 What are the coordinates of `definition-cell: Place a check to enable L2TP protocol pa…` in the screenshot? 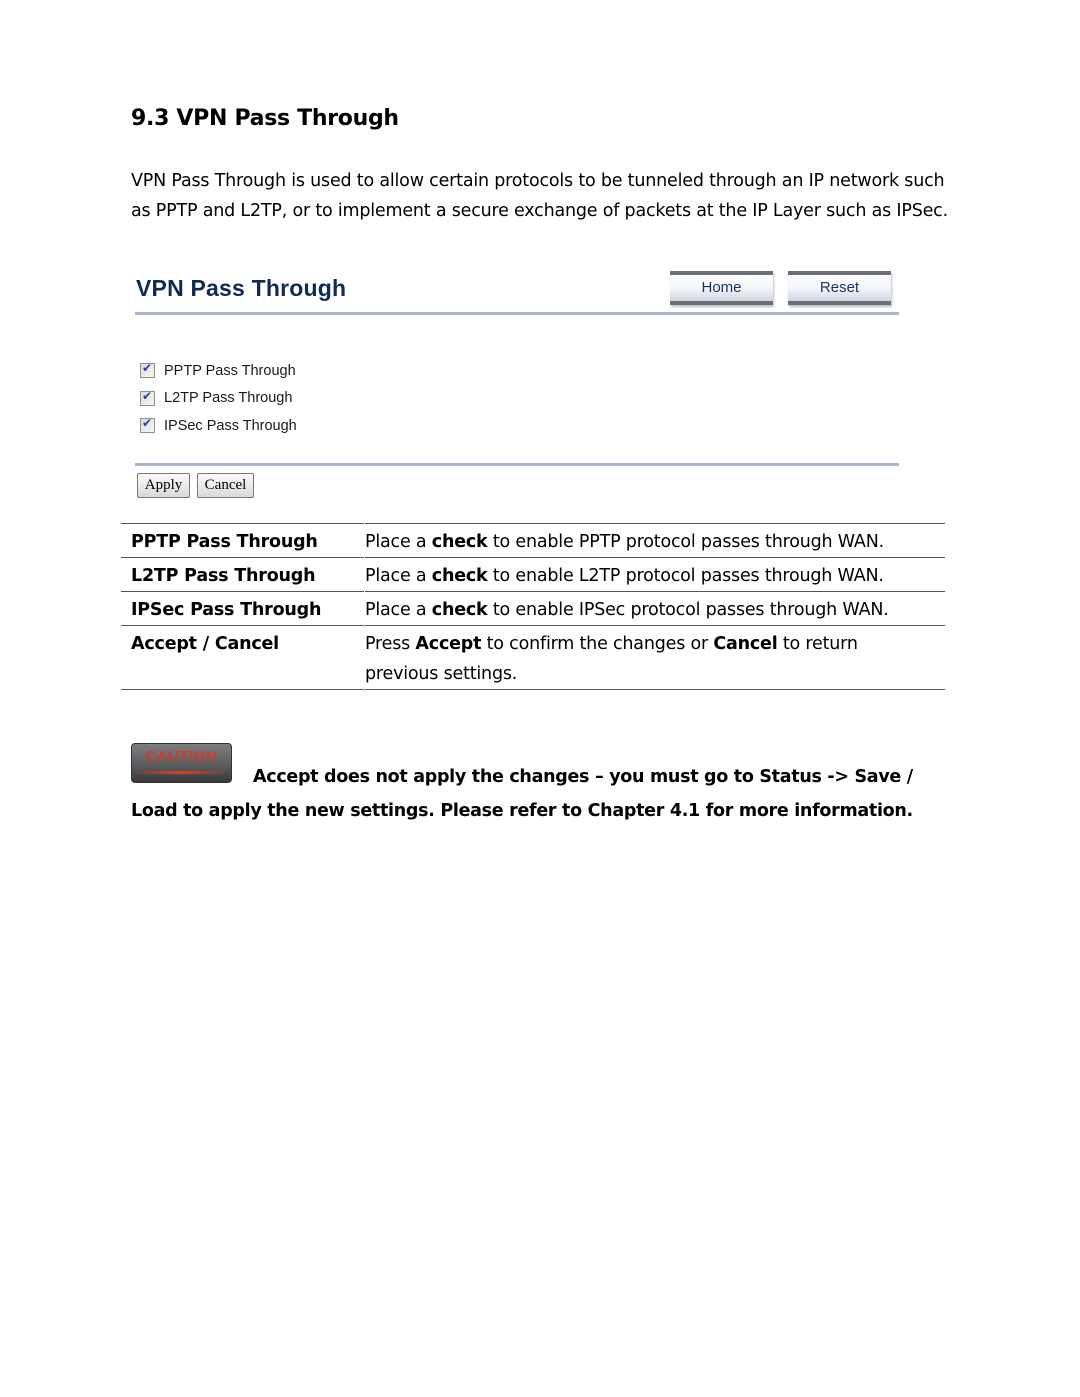 It's located at (654, 574).